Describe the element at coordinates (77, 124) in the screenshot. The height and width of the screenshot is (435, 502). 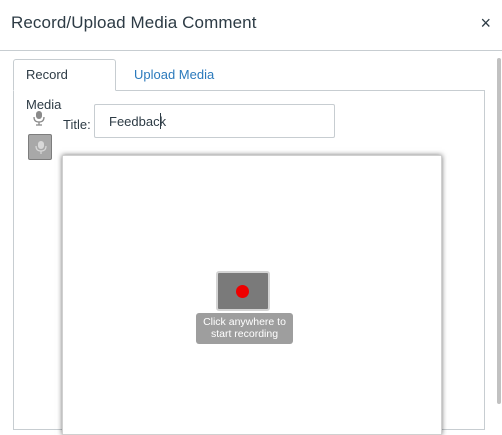
I see `title-label: Title:` at that location.